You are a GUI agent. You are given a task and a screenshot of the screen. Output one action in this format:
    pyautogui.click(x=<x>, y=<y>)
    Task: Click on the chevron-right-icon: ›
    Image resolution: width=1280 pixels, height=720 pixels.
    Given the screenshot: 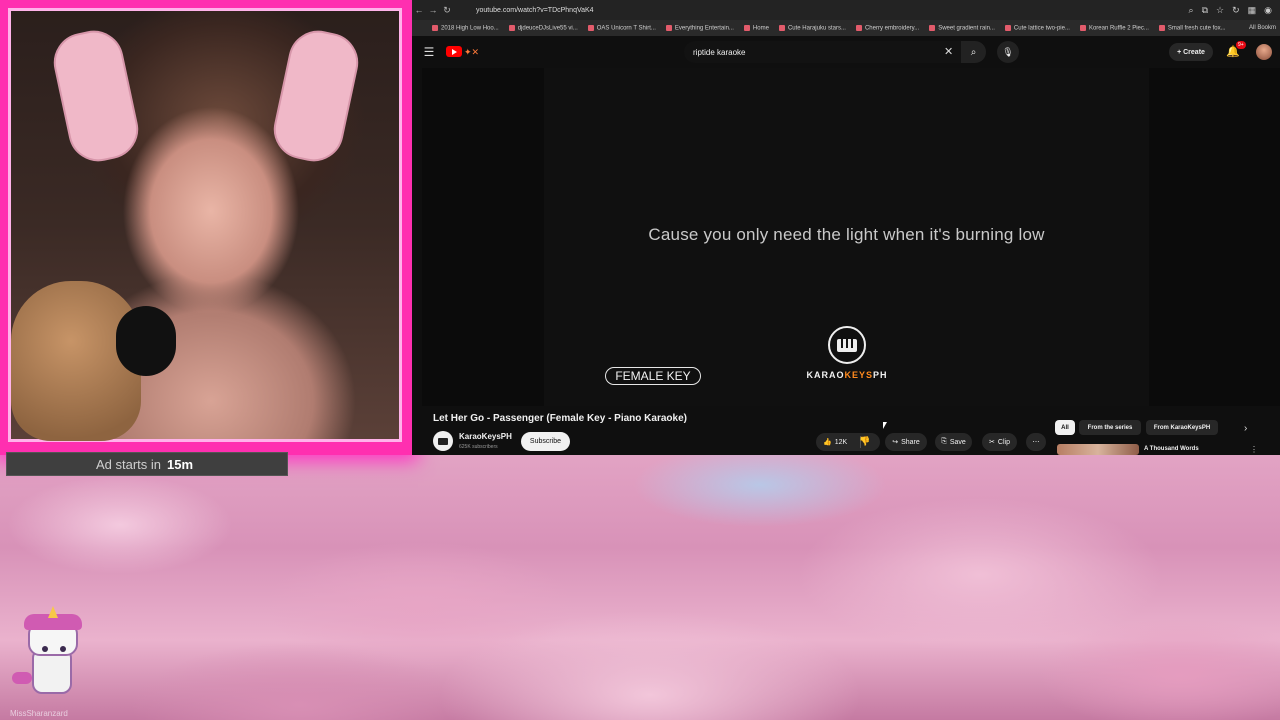 What is the action you would take?
    pyautogui.click(x=1245, y=428)
    